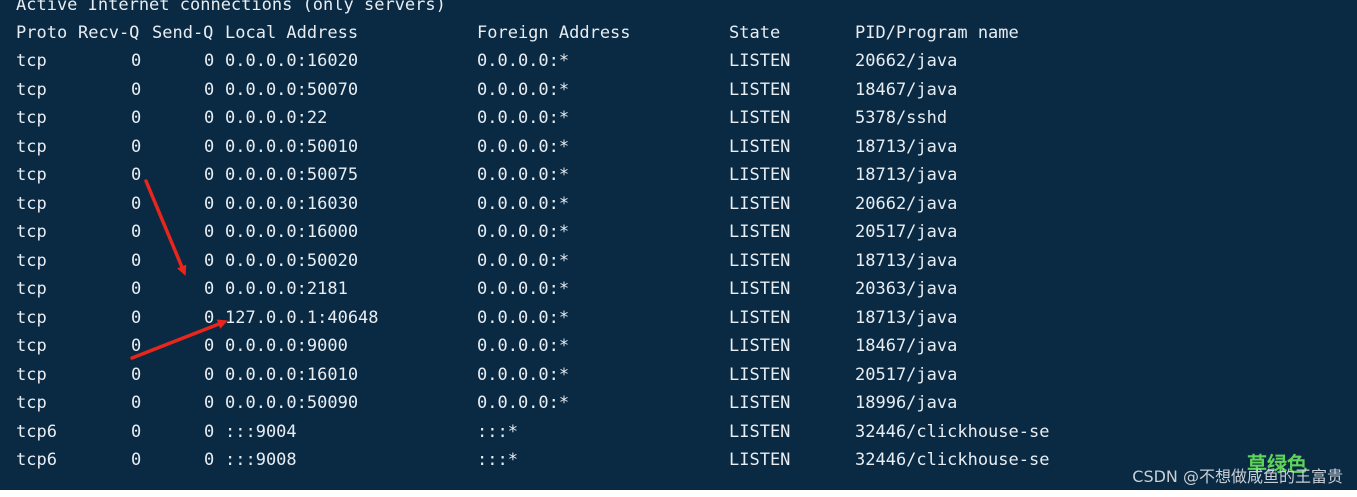 The image size is (1357, 497). I want to click on arrow-icon, so click(165, 227).